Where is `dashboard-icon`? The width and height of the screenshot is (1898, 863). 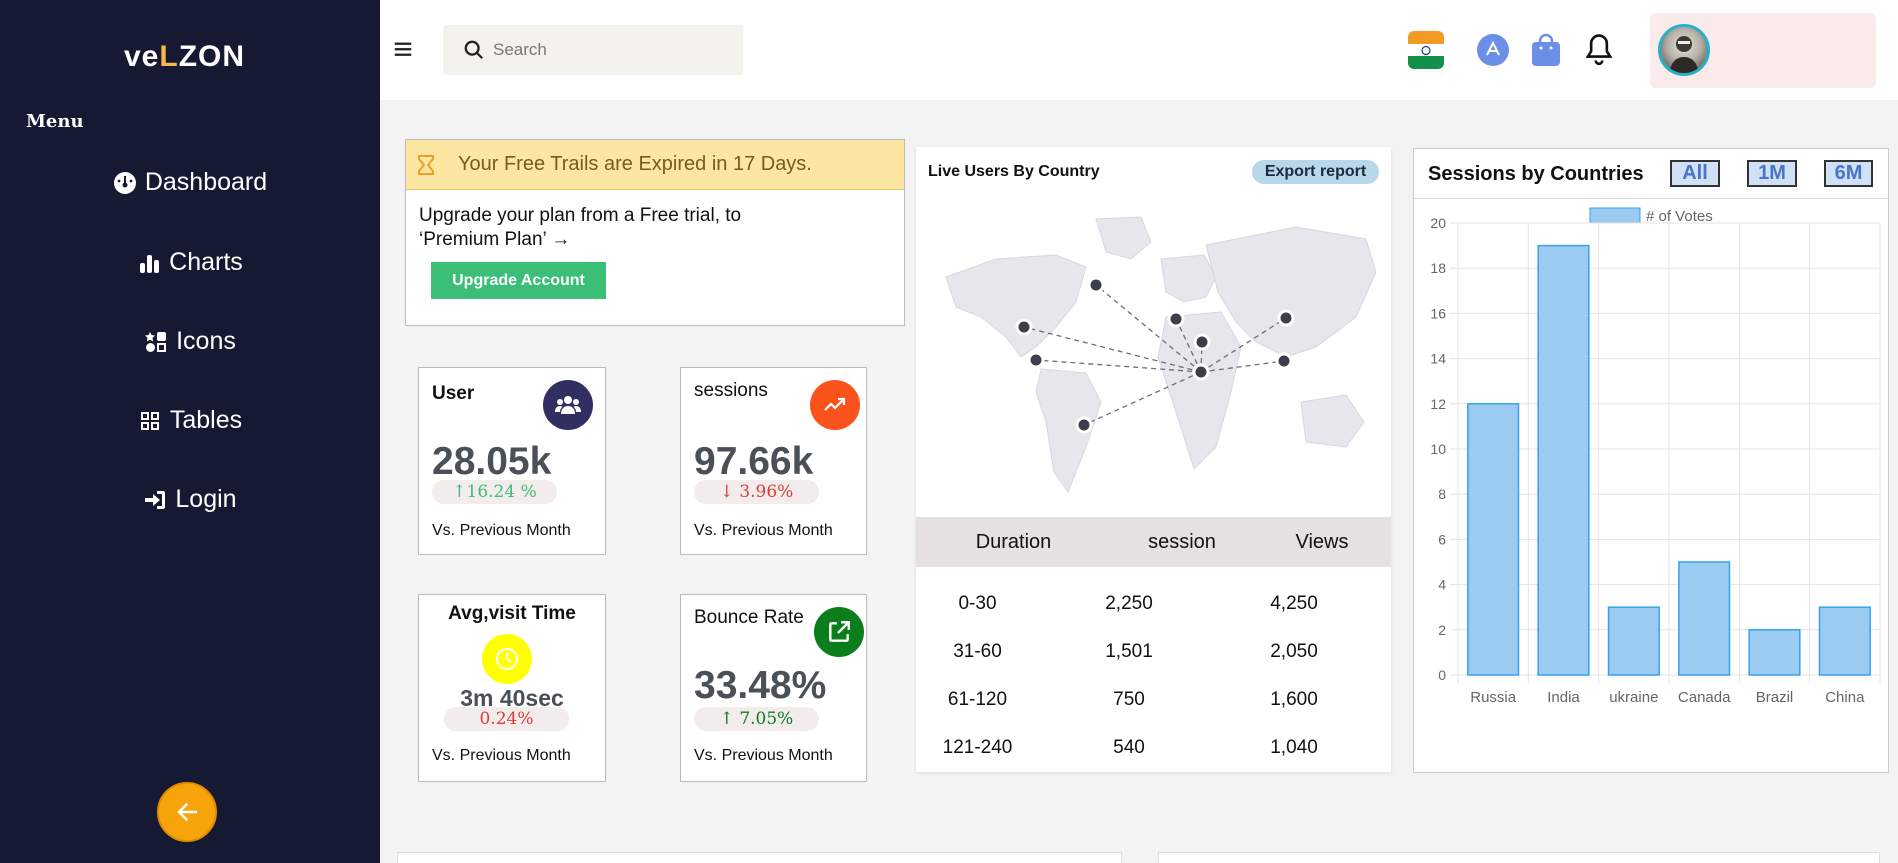
dashboard-icon is located at coordinates (124, 182).